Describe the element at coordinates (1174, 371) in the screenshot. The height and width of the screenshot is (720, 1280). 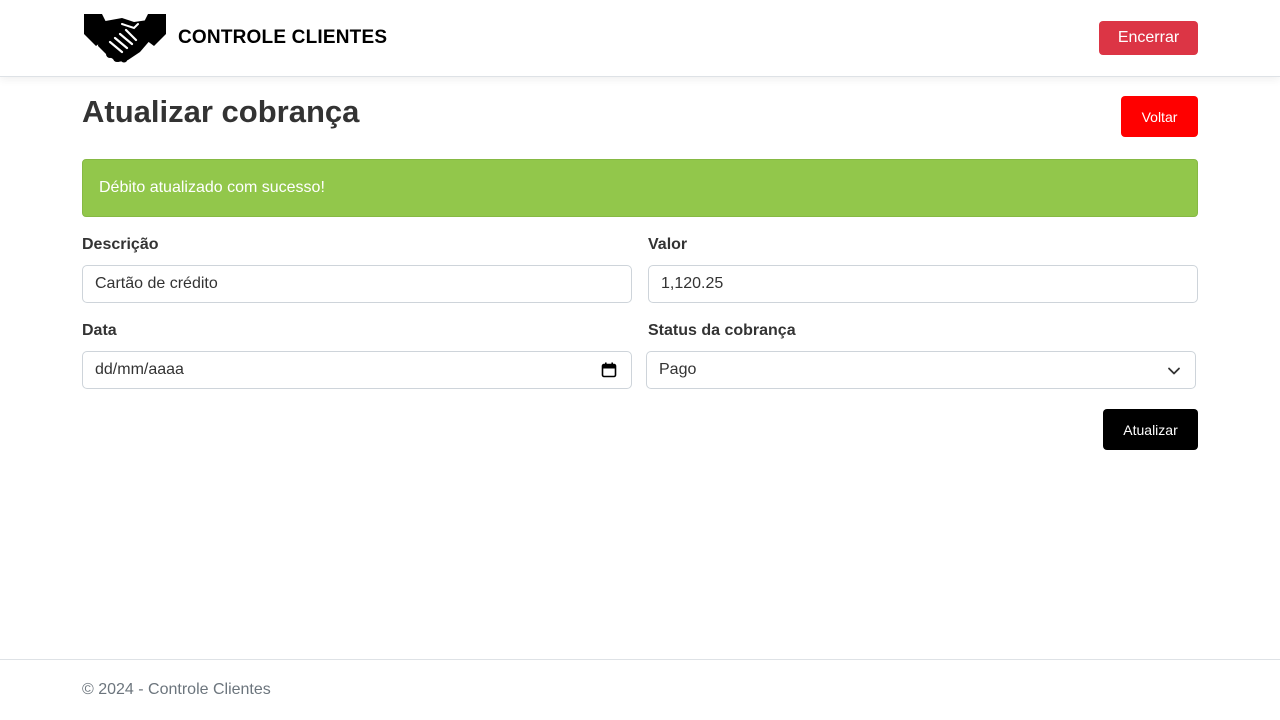
I see `chevron-down-icon` at that location.